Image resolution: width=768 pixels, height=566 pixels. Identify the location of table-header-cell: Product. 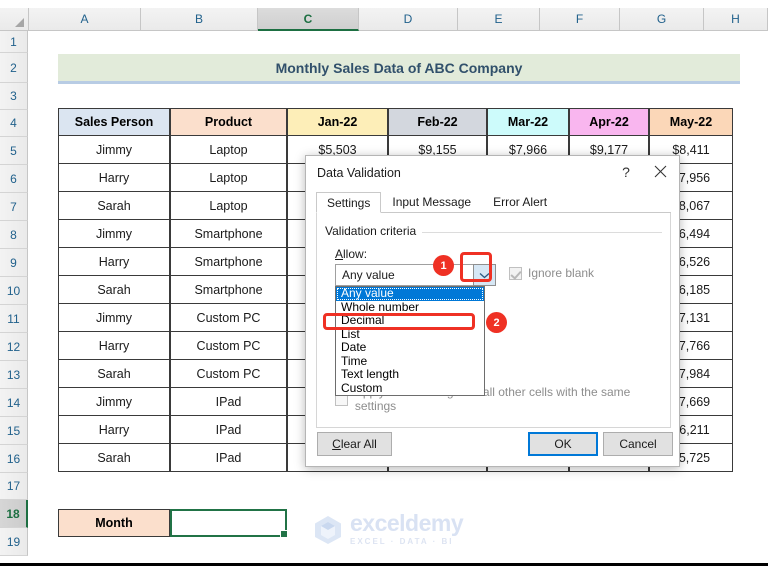
(228, 122).